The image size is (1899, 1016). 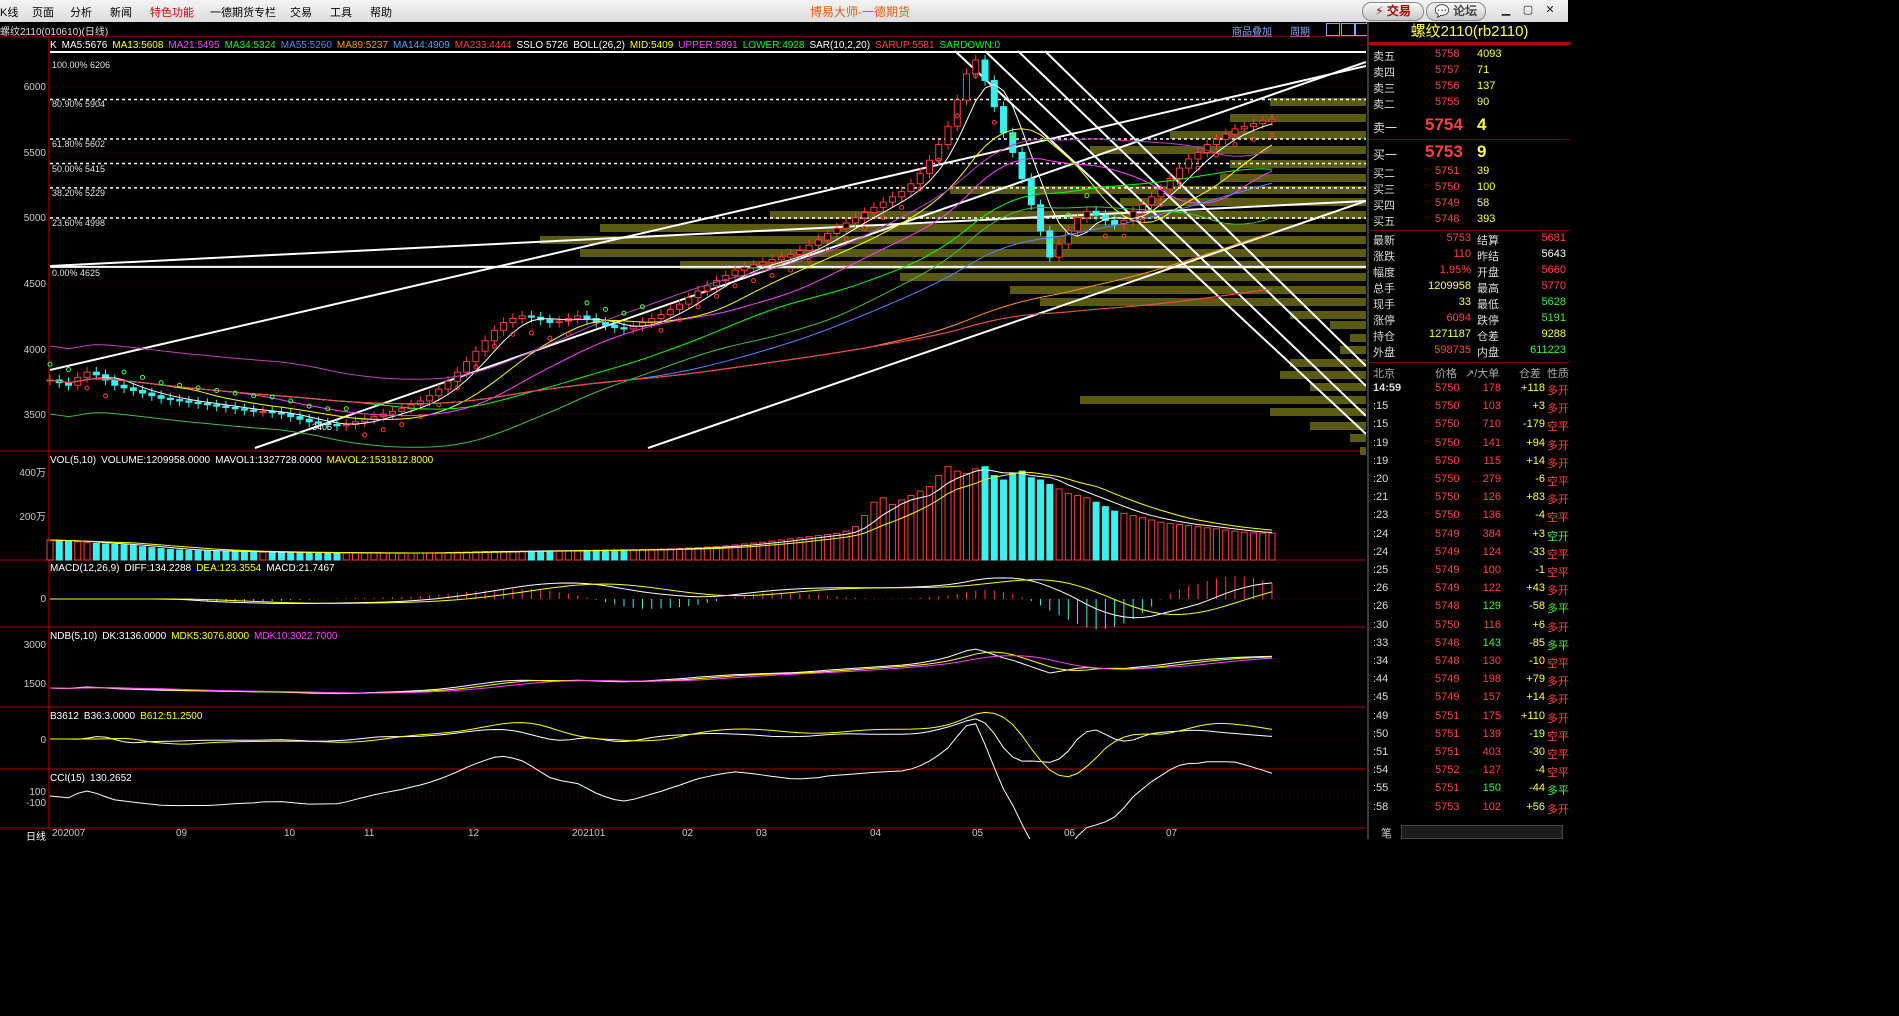 What do you see at coordinates (1470, 153) in the screenshot?
I see `bid1-row: 买一 5753 9` at bounding box center [1470, 153].